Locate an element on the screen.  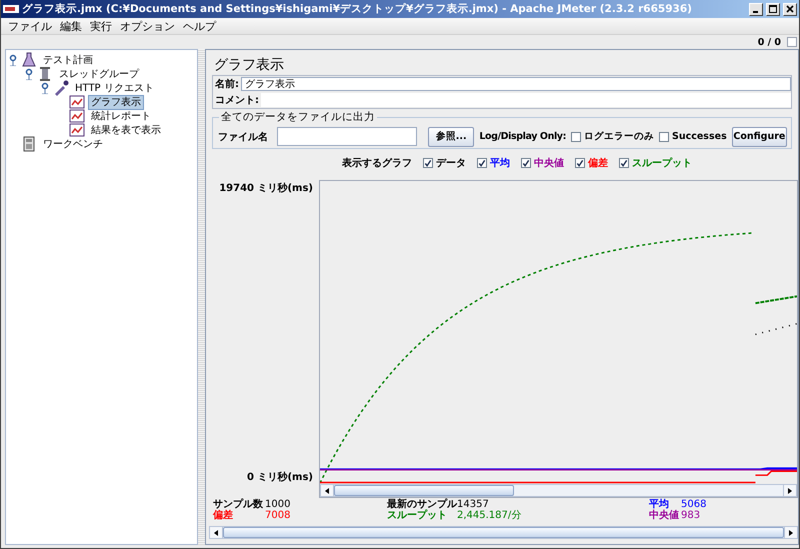
field-label: 名前: is located at coordinates (227, 84).